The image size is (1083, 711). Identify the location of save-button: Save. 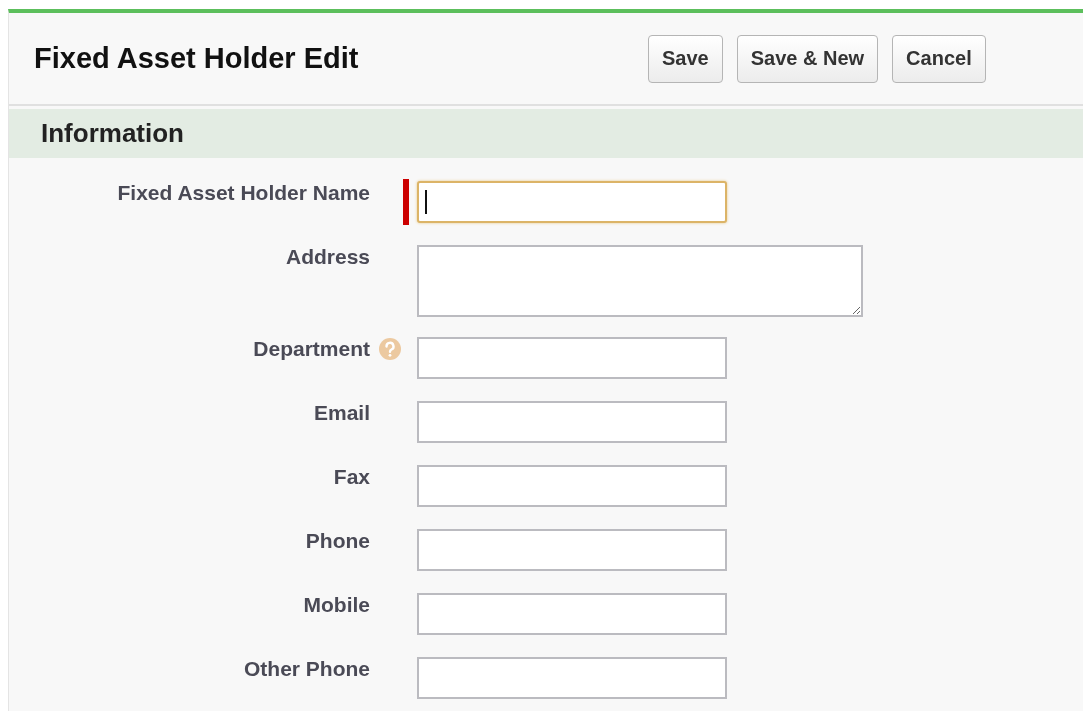
(685, 58).